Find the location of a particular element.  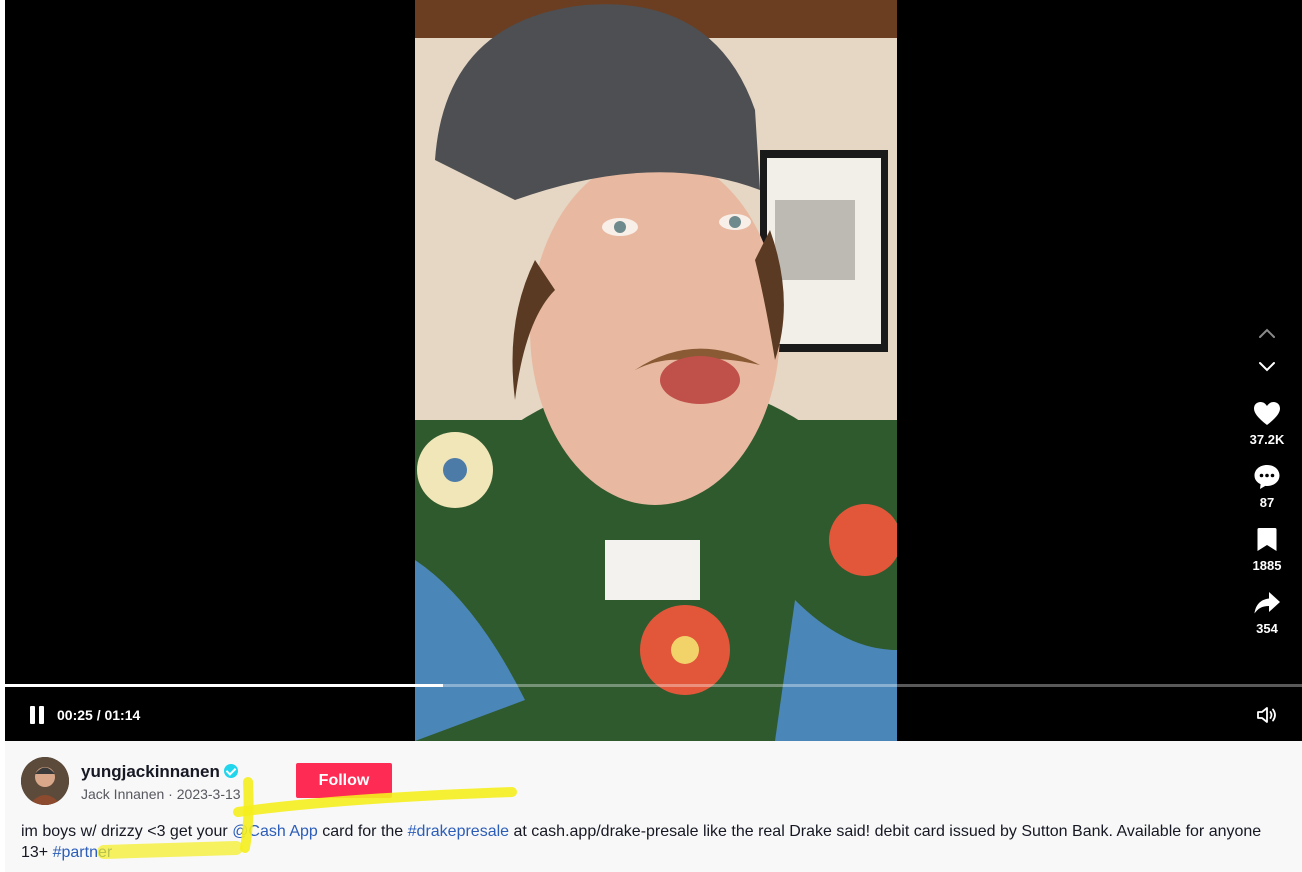

save-count: 1885 is located at coordinates (1267, 565).